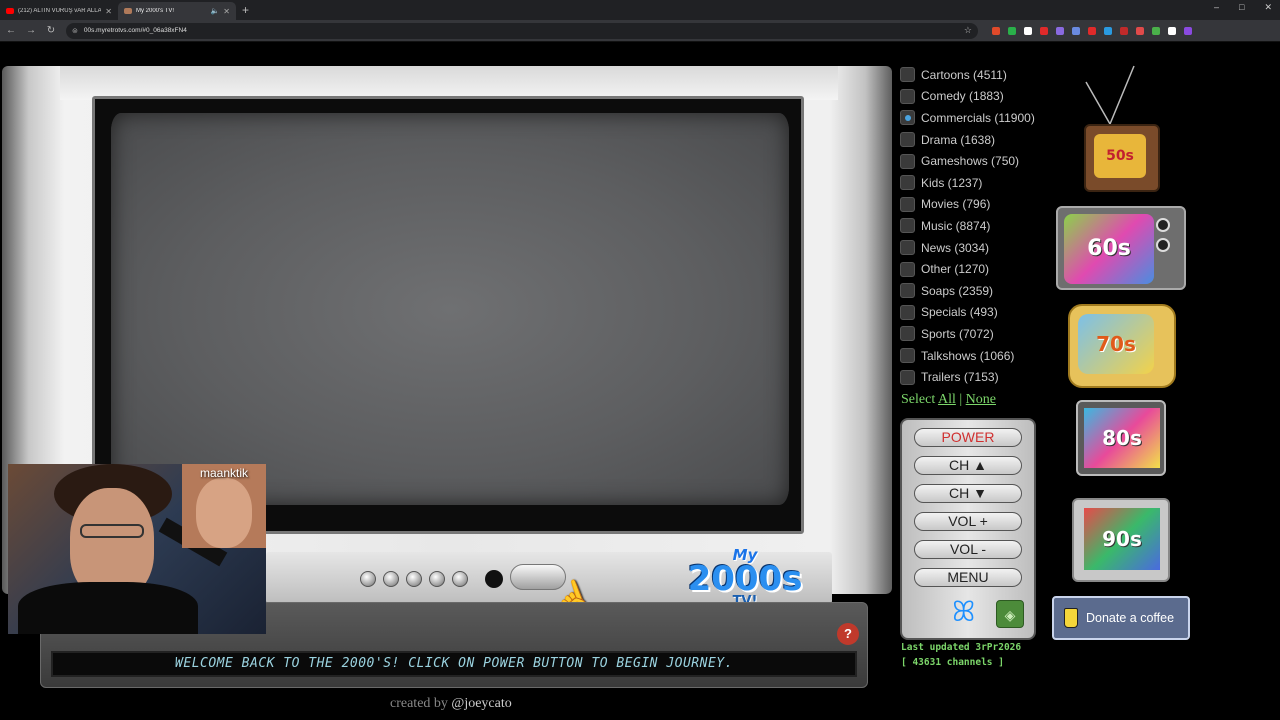  What do you see at coordinates (481, 703) in the screenshot?
I see `credit-handle-link: @joeycato` at bounding box center [481, 703].